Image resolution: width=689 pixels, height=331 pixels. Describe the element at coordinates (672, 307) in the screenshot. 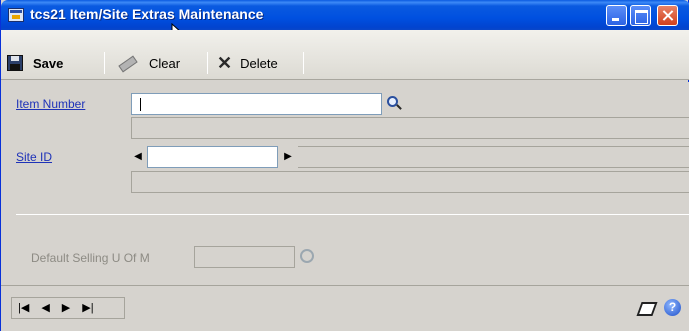

I see `help-icon: ?` at that location.